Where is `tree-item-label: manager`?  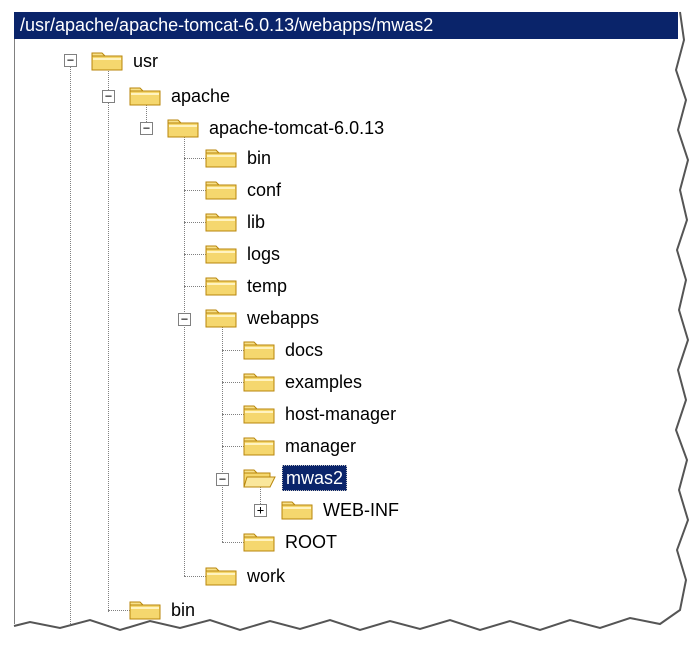
tree-item-label: manager is located at coordinates (321, 446).